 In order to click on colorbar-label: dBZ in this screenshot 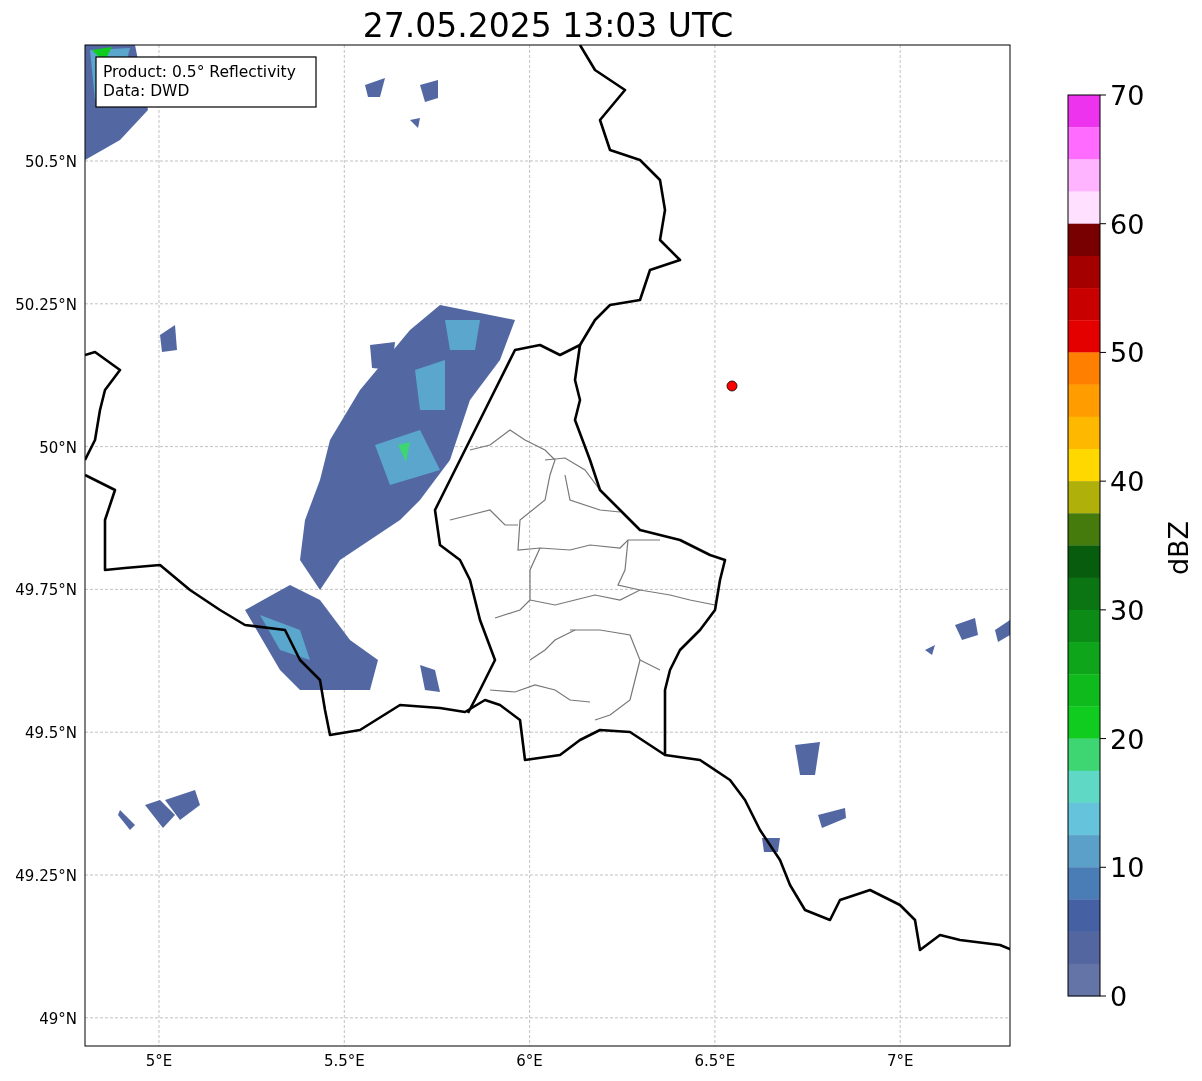, I will do `click(1178, 548)`.